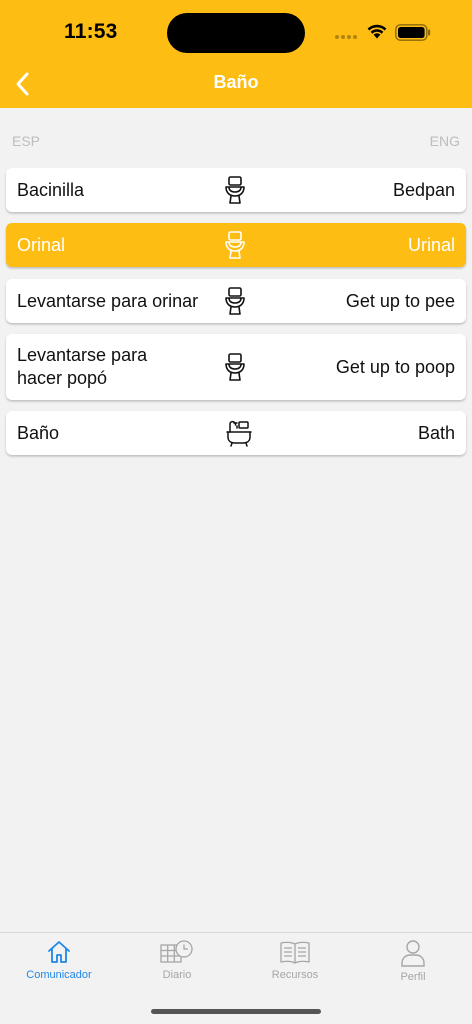 The height and width of the screenshot is (1024, 472). Describe the element at coordinates (431, 245) in the screenshot. I see `item-label-eng: Urinal` at that location.